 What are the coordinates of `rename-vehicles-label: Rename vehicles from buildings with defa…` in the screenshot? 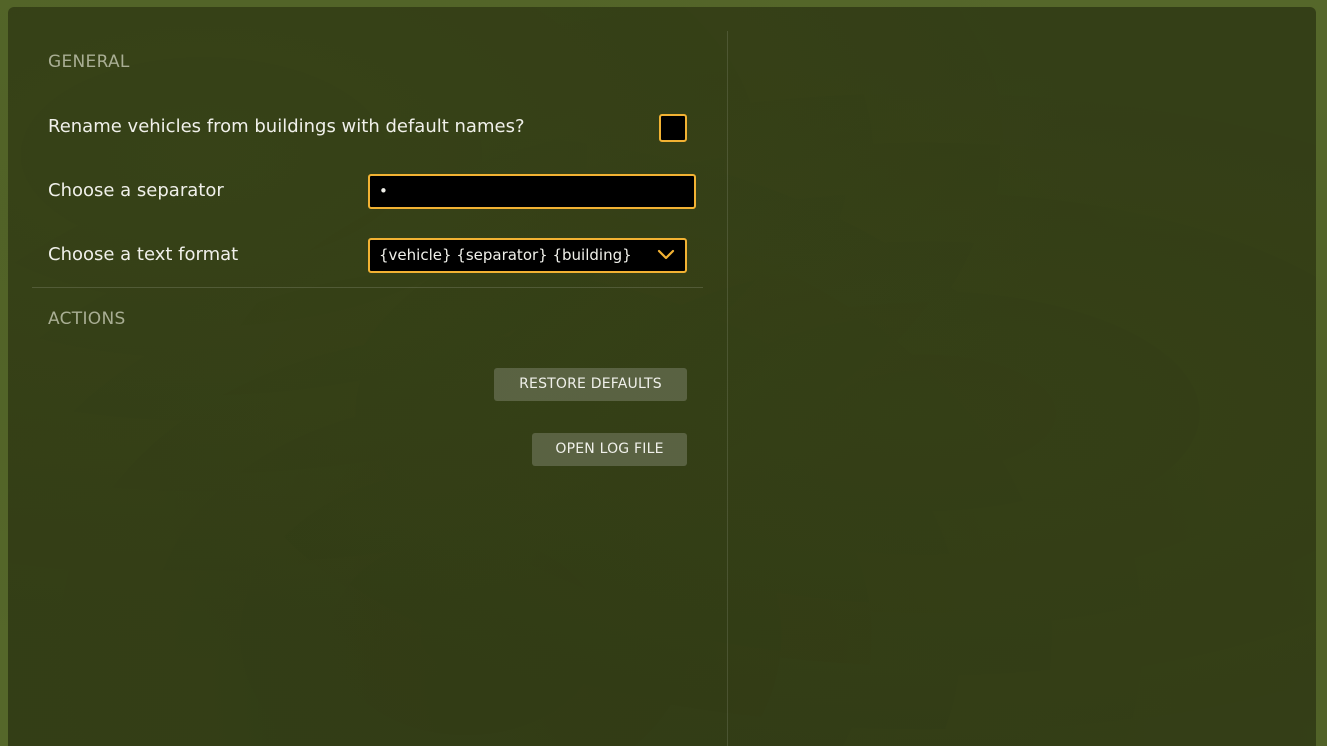 It's located at (286, 126).